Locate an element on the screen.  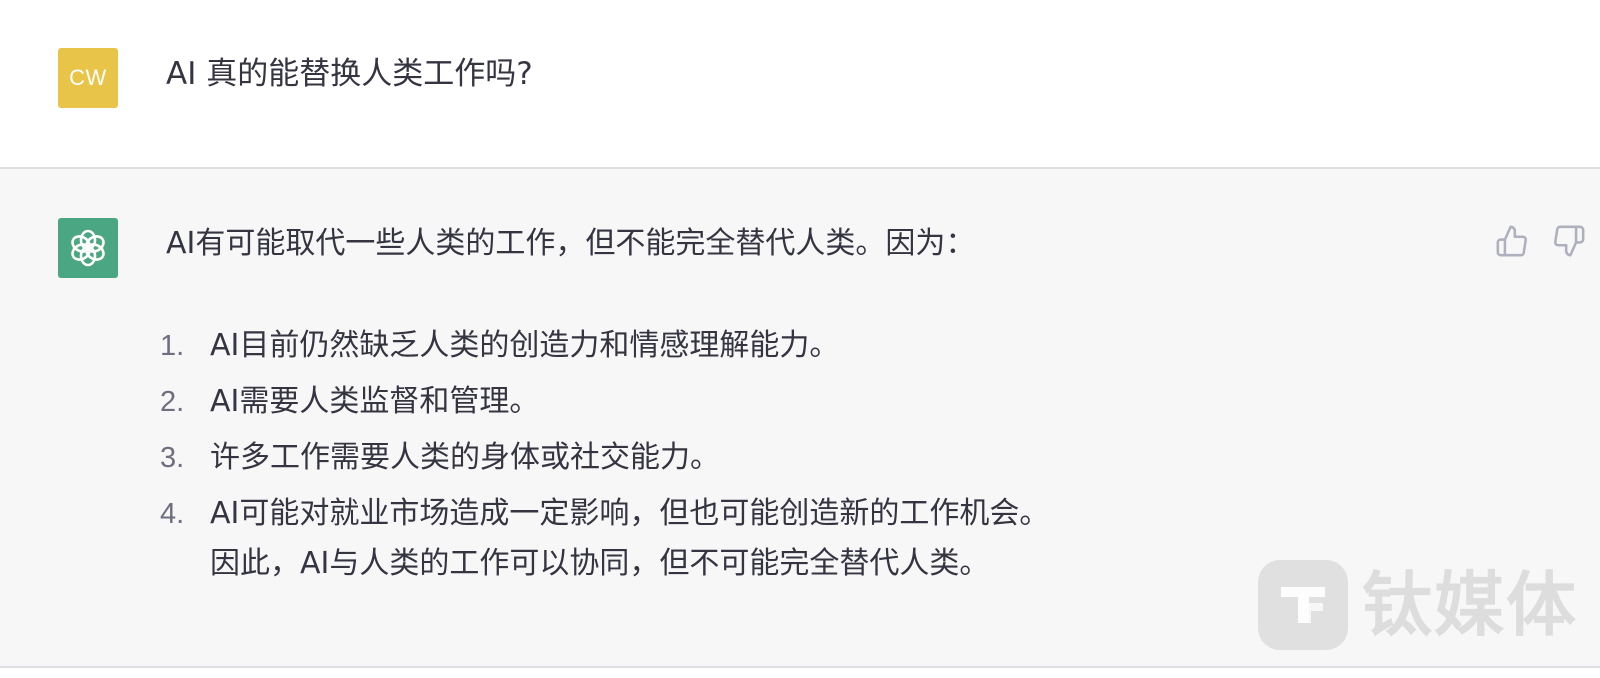
user-avatar-initials: CW is located at coordinates (88, 77).